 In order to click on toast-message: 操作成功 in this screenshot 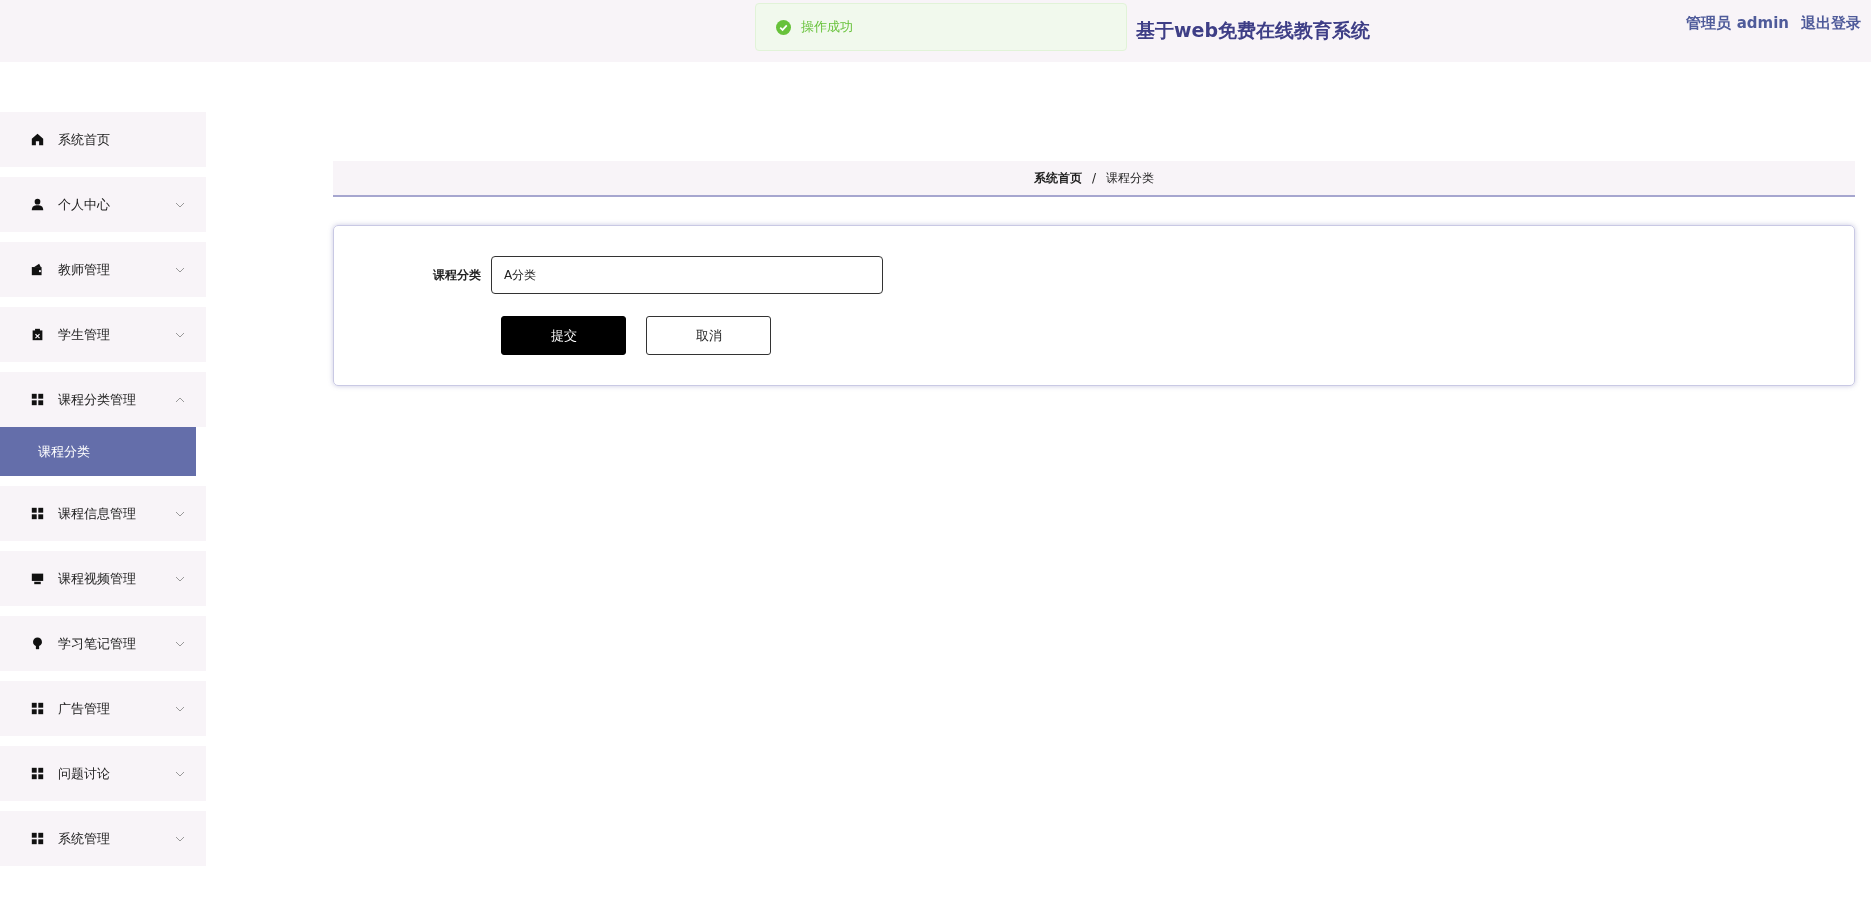, I will do `click(827, 27)`.